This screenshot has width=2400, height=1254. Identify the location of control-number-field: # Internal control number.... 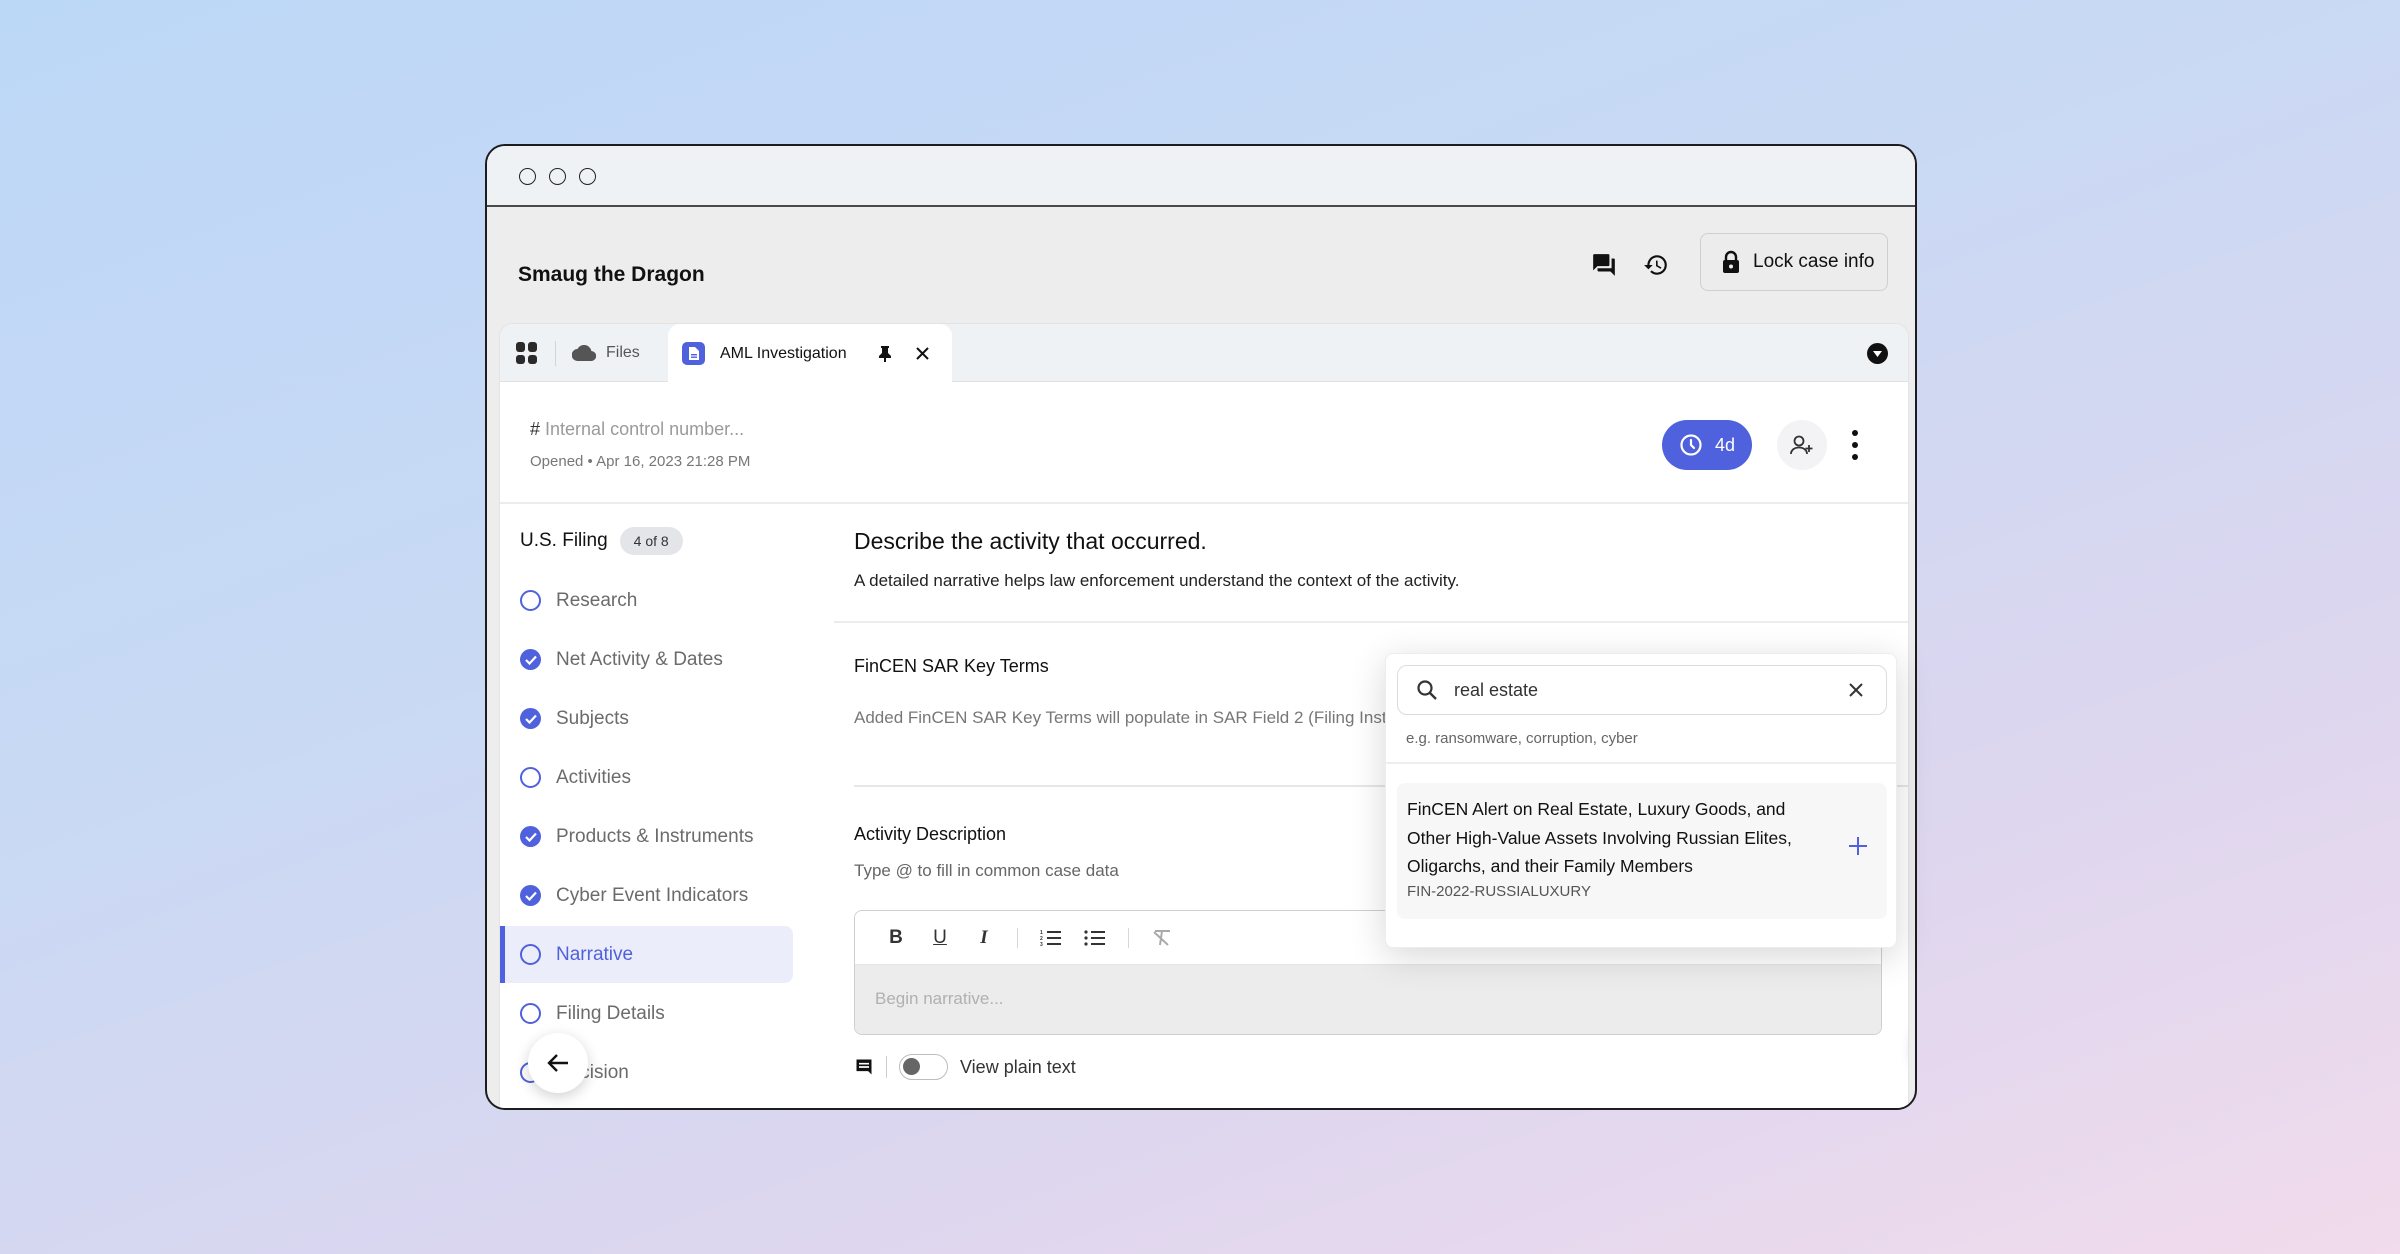
(637, 429).